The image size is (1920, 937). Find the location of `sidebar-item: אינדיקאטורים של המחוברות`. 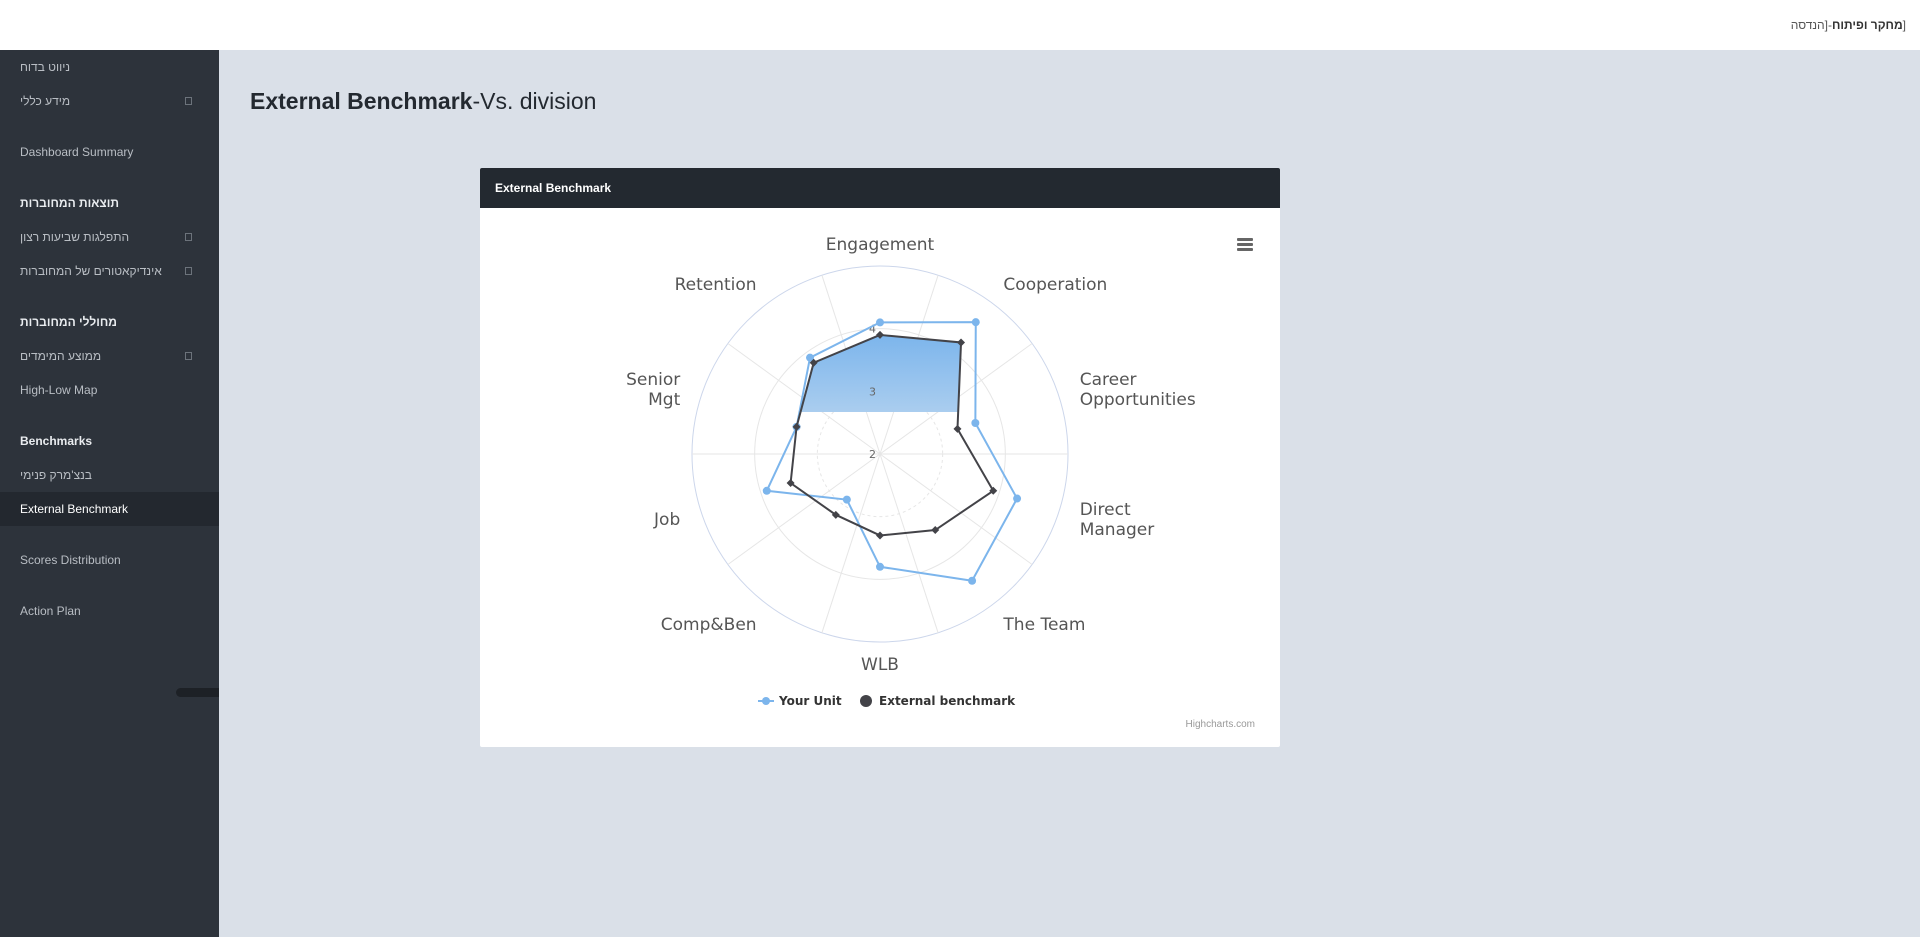

sidebar-item: אינדיקאטורים של המחוברות is located at coordinates (109, 271).